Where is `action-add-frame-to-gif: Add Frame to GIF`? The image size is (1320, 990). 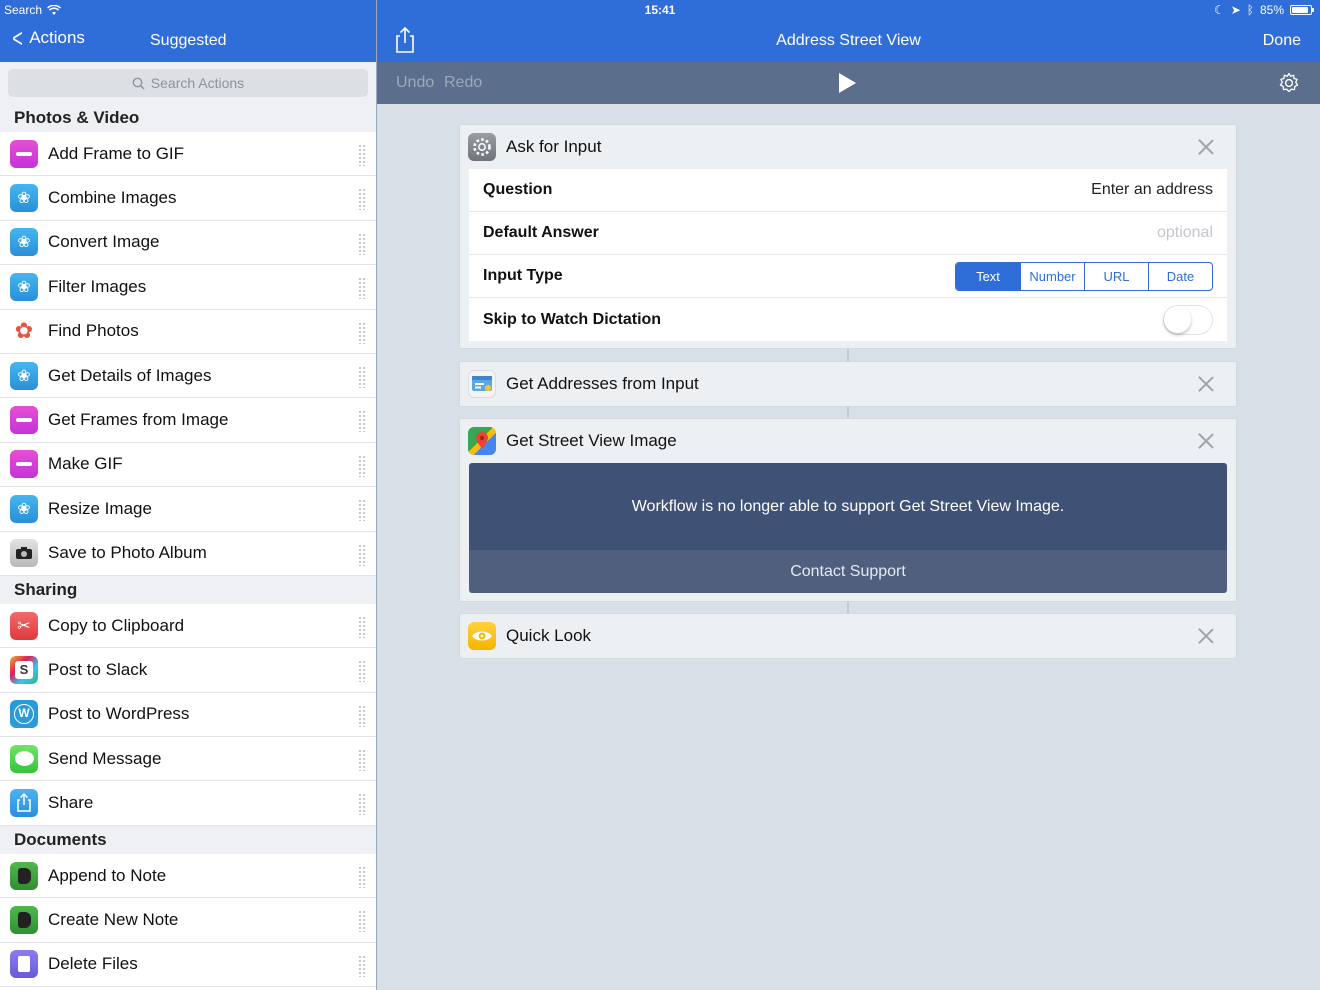 action-add-frame-to-gif: Add Frame to GIF is located at coordinates (188, 154).